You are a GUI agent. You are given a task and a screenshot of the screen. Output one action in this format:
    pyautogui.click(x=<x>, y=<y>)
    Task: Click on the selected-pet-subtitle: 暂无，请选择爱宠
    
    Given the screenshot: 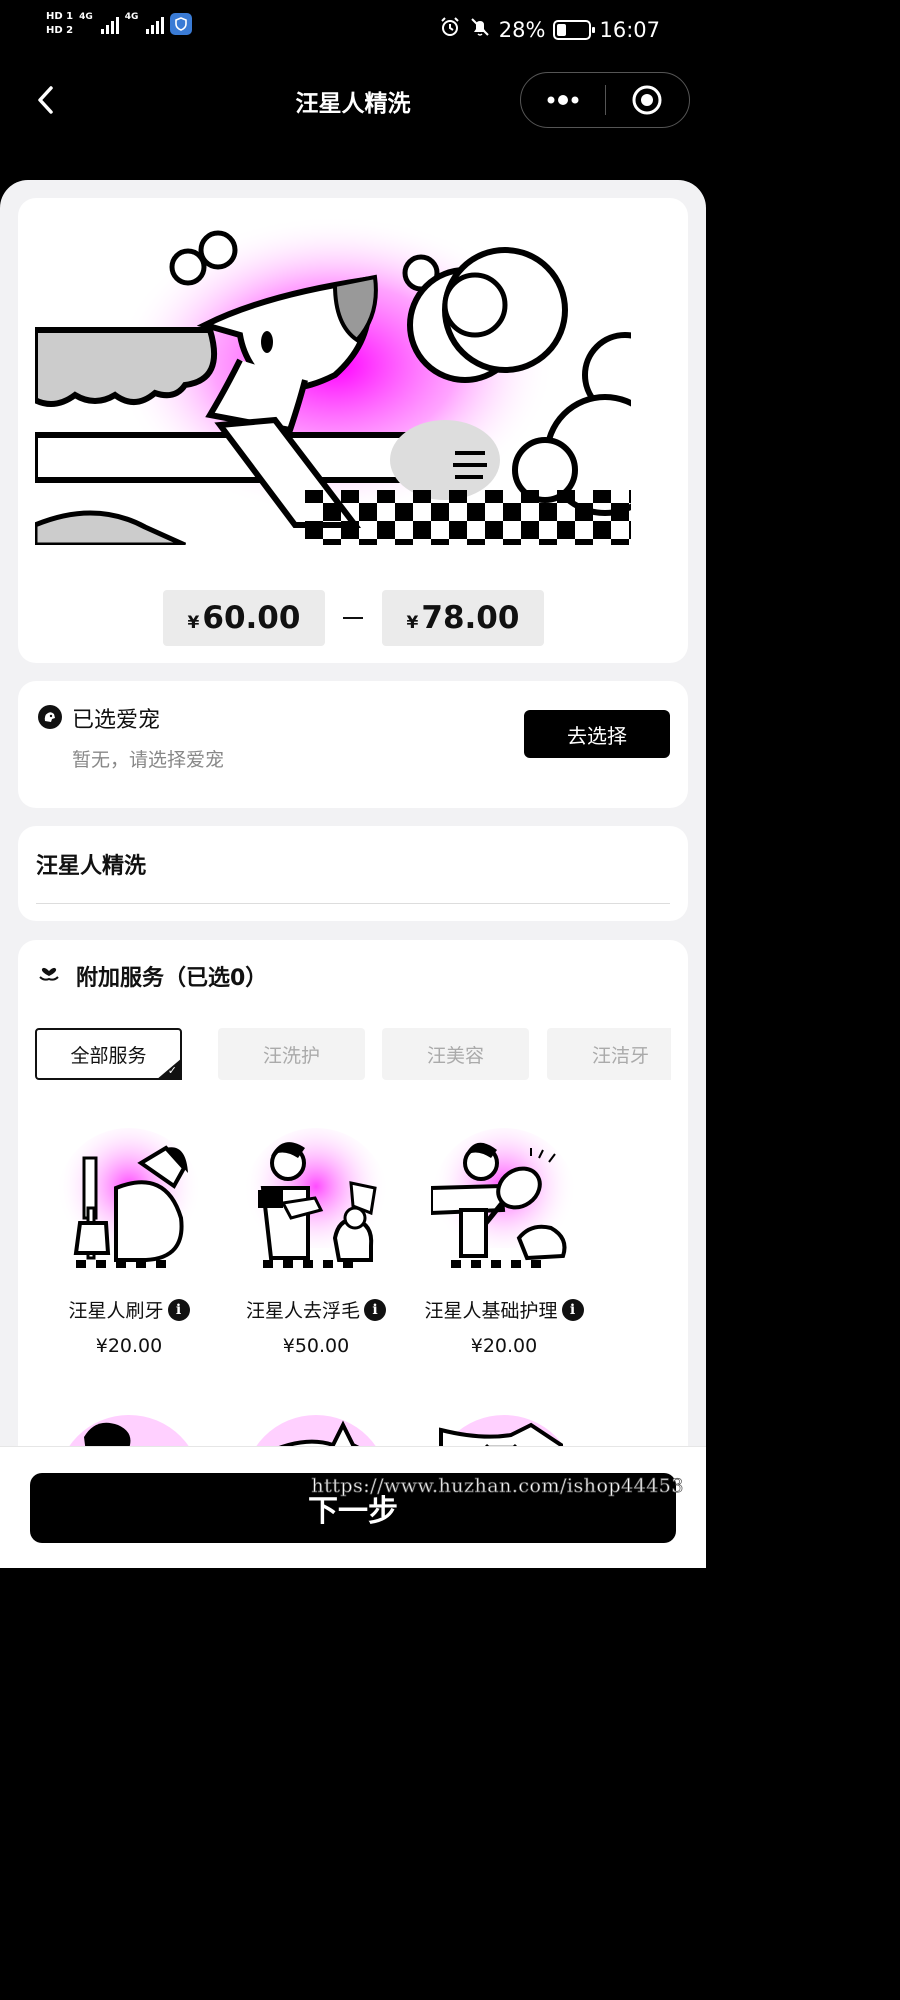 What is the action you would take?
    pyautogui.click(x=148, y=760)
    